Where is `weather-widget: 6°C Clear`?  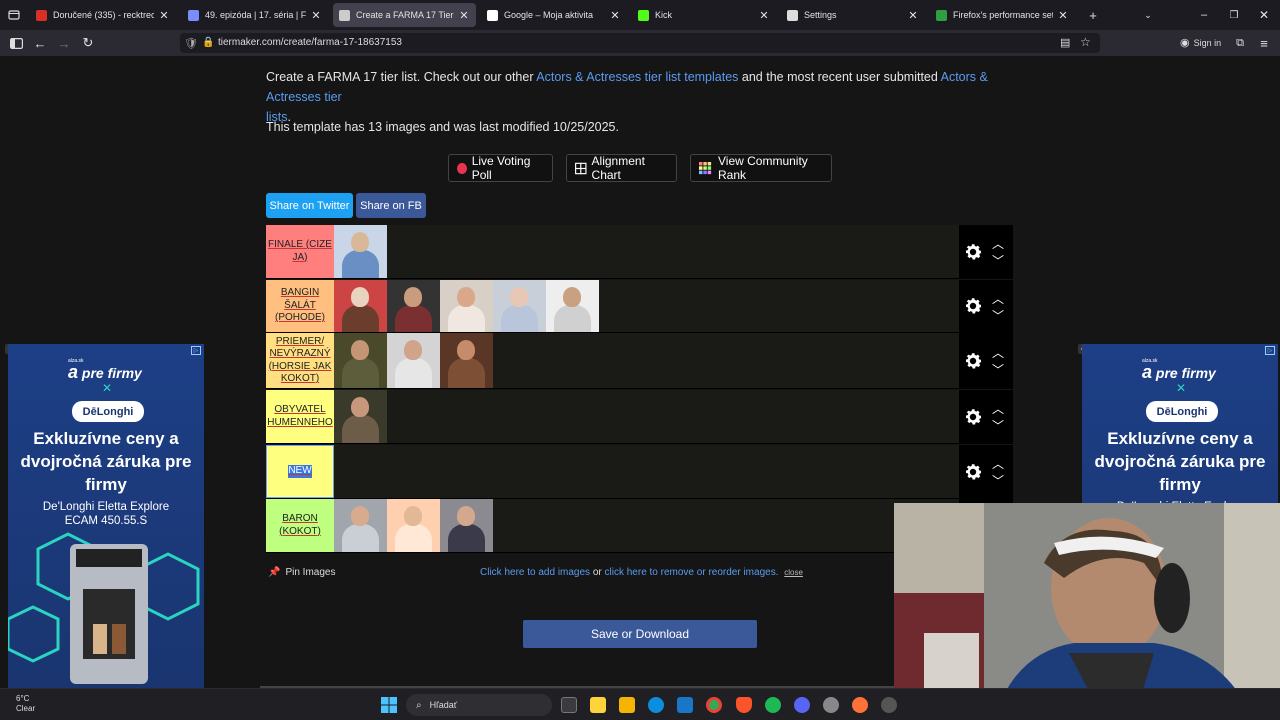
weather-widget: 6°C Clear is located at coordinates (25, 704).